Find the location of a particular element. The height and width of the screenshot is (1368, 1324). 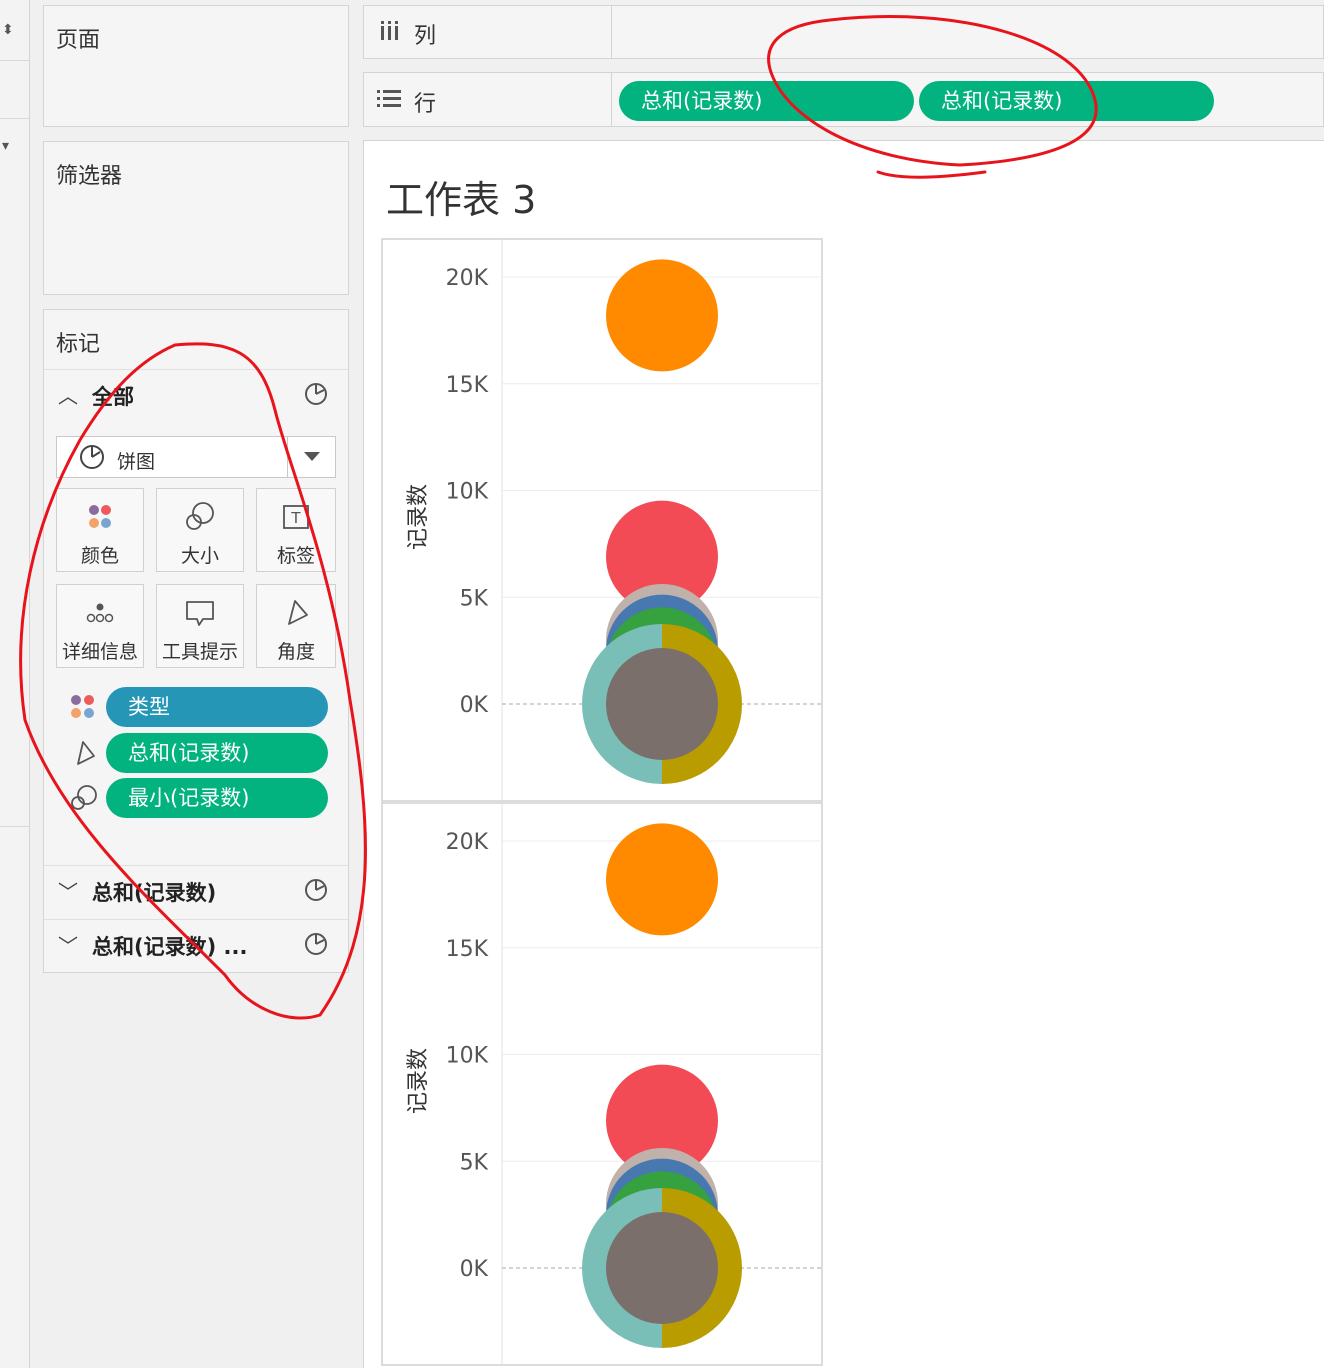

row-pill-1: 总和(记录数) is located at coordinates (766, 101).